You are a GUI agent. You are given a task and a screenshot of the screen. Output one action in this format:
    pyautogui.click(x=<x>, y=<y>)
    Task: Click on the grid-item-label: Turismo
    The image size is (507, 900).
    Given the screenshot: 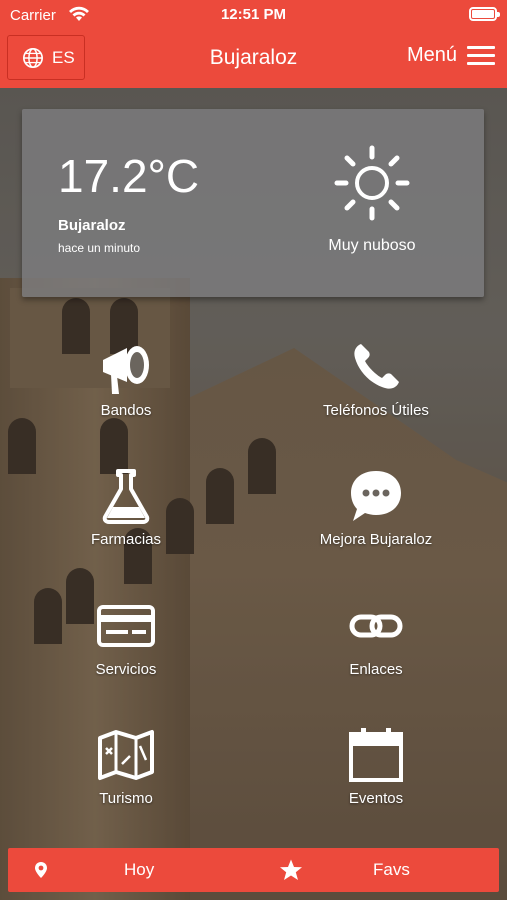 What is the action you would take?
    pyautogui.click(x=126, y=798)
    